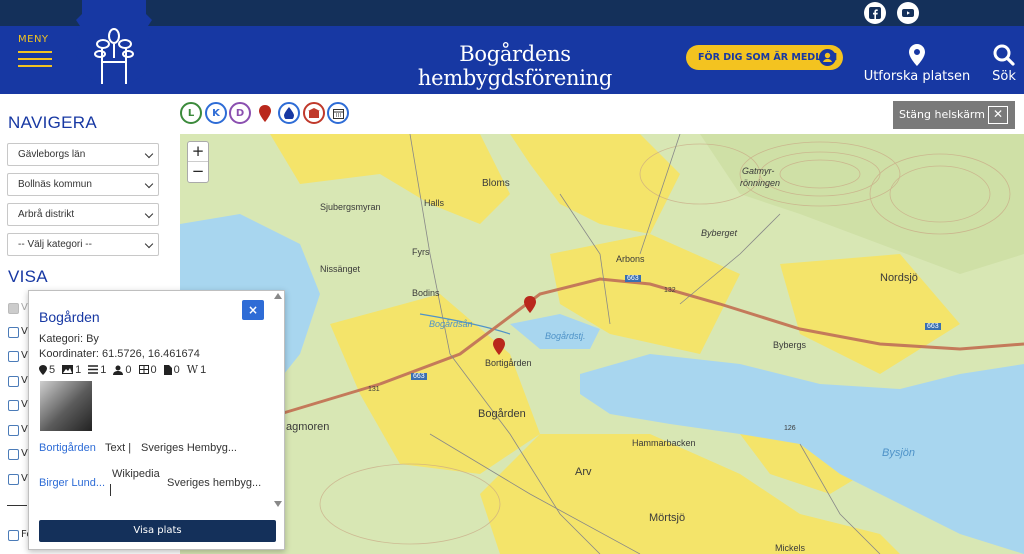 This screenshot has width=1024, height=554. I want to click on map-label: rönningen, so click(760, 183).